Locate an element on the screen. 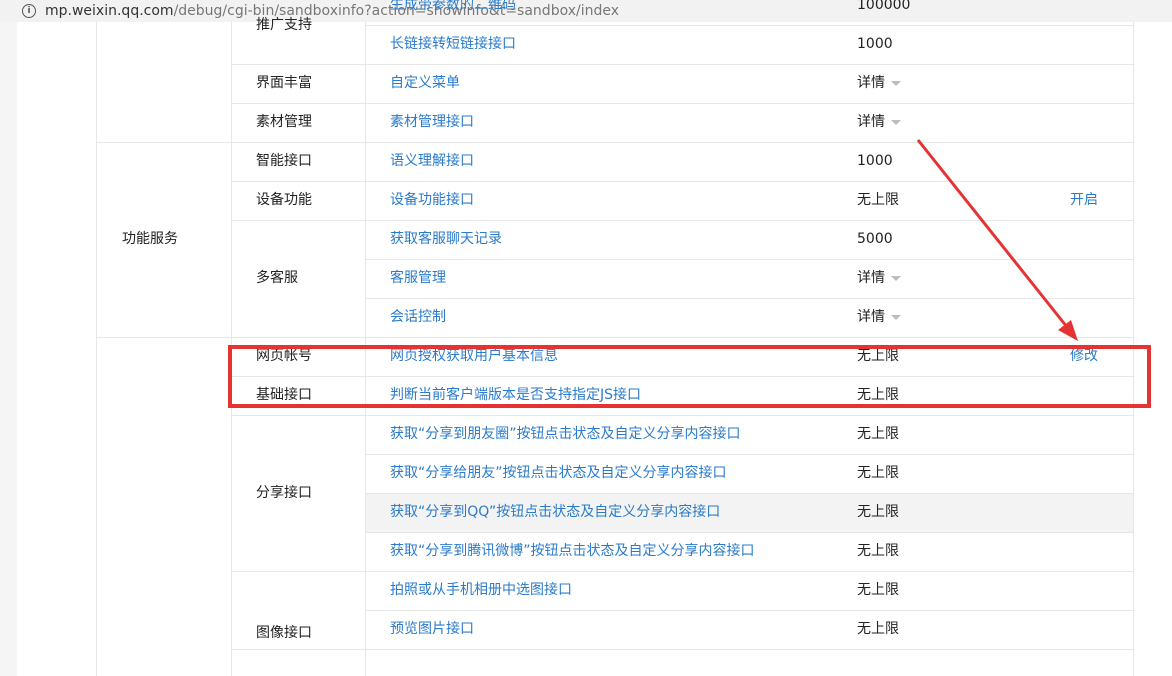 This screenshot has width=1172, height=676. arrow-shaft is located at coordinates (992, 233).